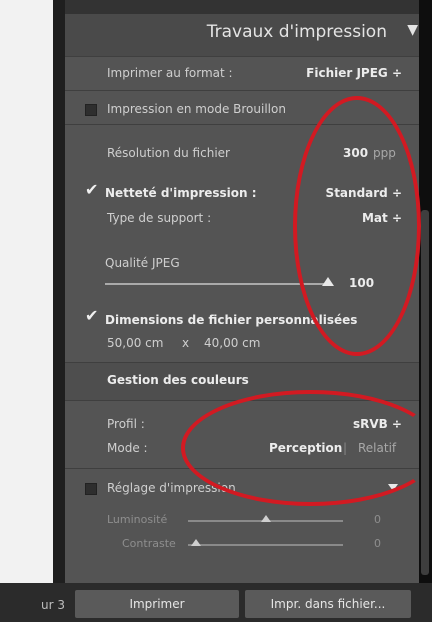  What do you see at coordinates (149, 543) in the screenshot?
I see `contrast-label: Contraste` at bounding box center [149, 543].